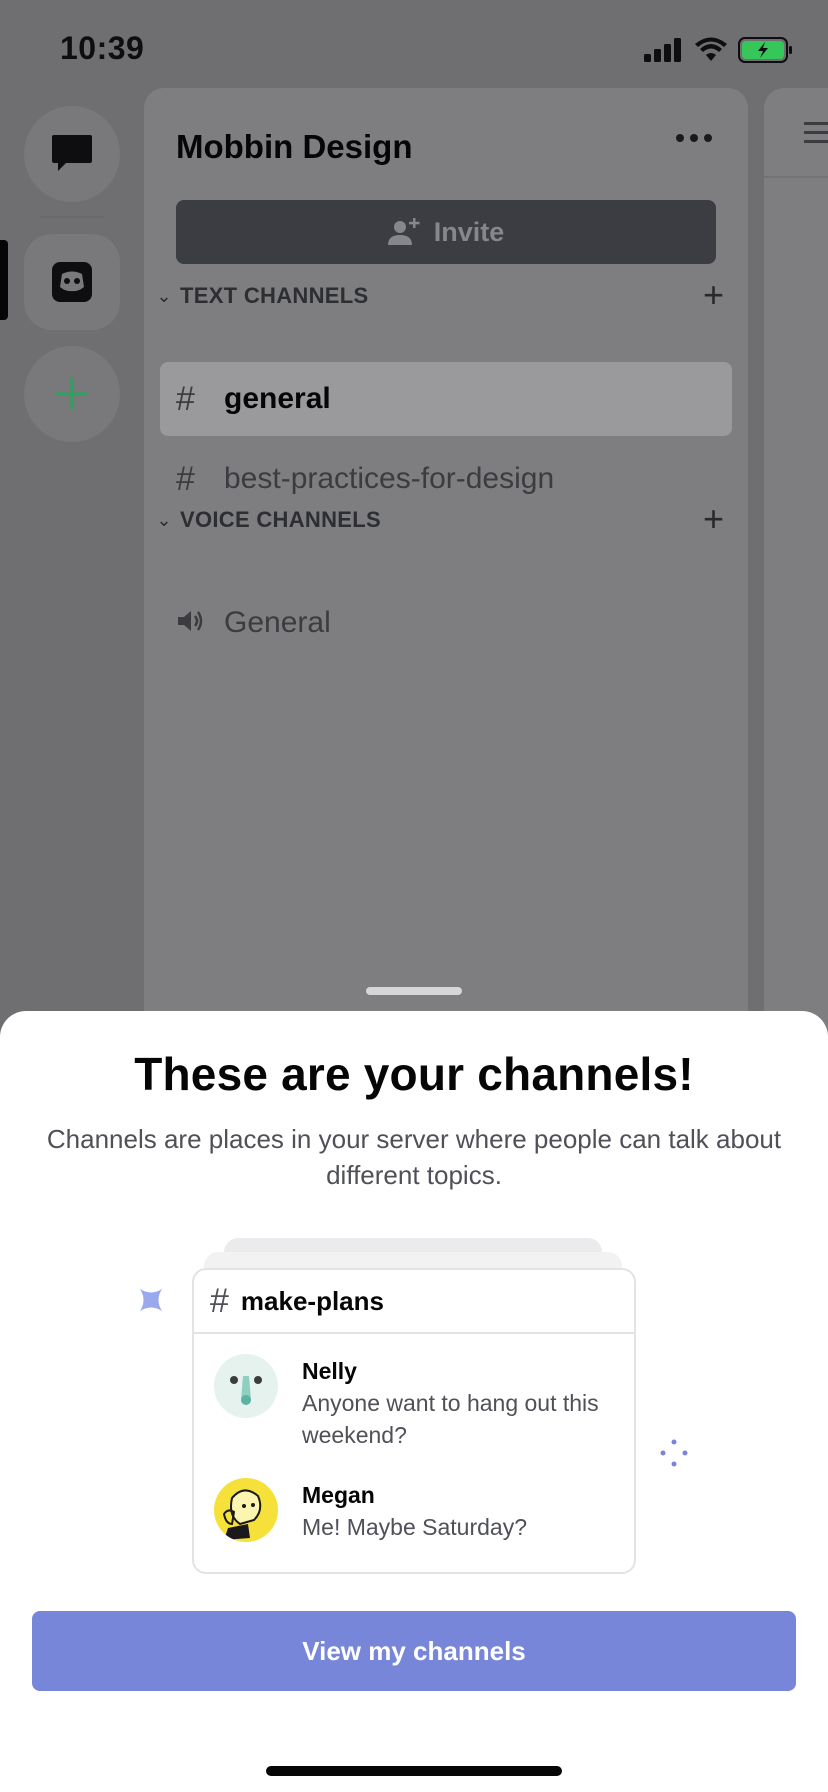 This screenshot has width=828, height=1792. I want to click on hamburger-menu-icon, so click(816, 135).